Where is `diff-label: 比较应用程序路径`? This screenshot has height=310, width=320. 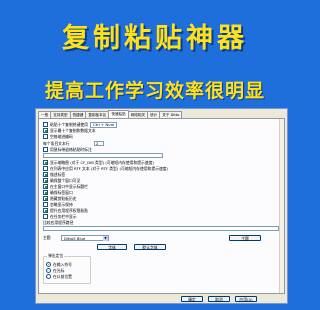 diff-label: 比较应用程序路径 is located at coordinates (58, 222).